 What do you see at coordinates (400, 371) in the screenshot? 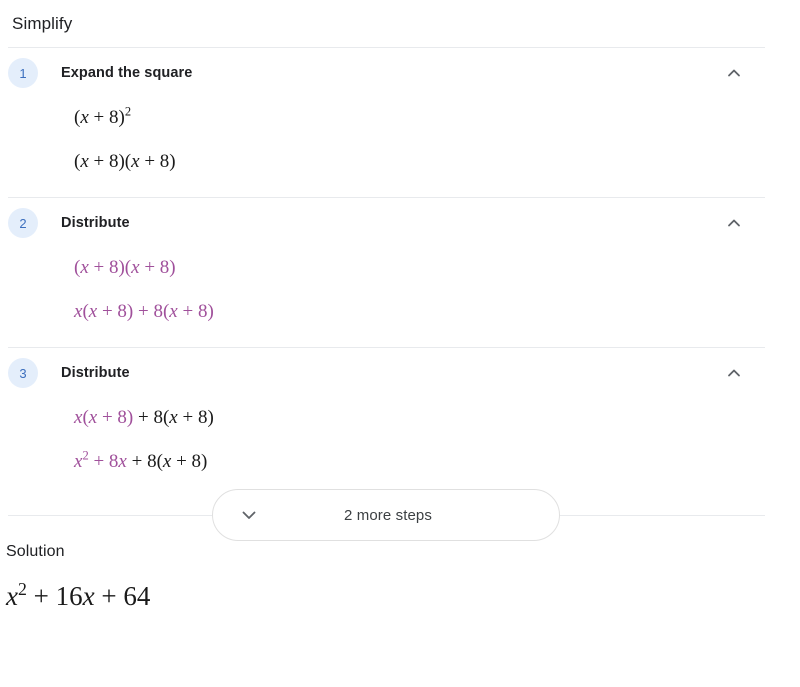
I see `step-header-3: 3 Distribute` at bounding box center [400, 371].